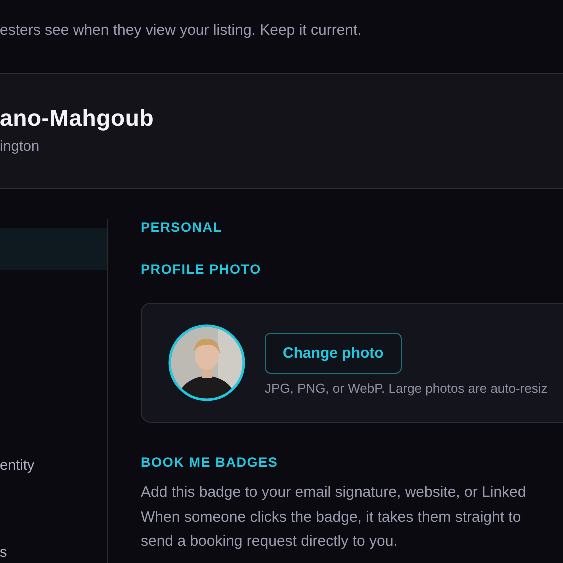 The width and height of the screenshot is (563, 563). Describe the element at coordinates (17, 466) in the screenshot. I see `sidebar-item: entity` at that location.